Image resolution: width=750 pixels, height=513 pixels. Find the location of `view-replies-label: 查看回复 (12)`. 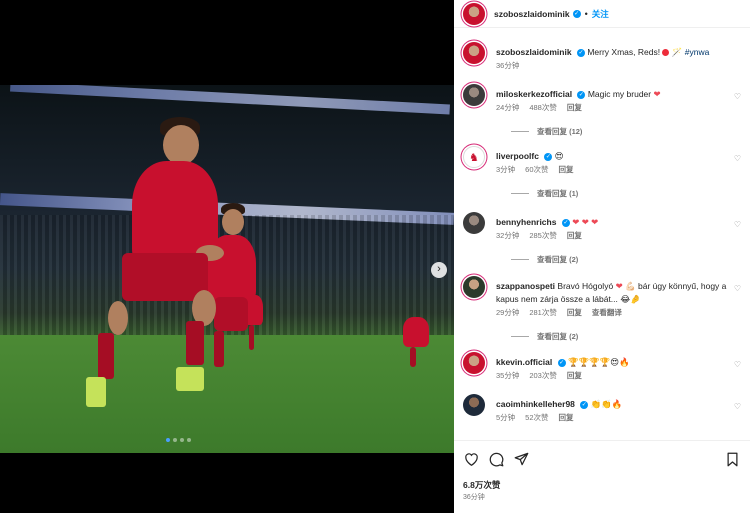

view-replies-label: 查看回复 (12) is located at coordinates (560, 131).